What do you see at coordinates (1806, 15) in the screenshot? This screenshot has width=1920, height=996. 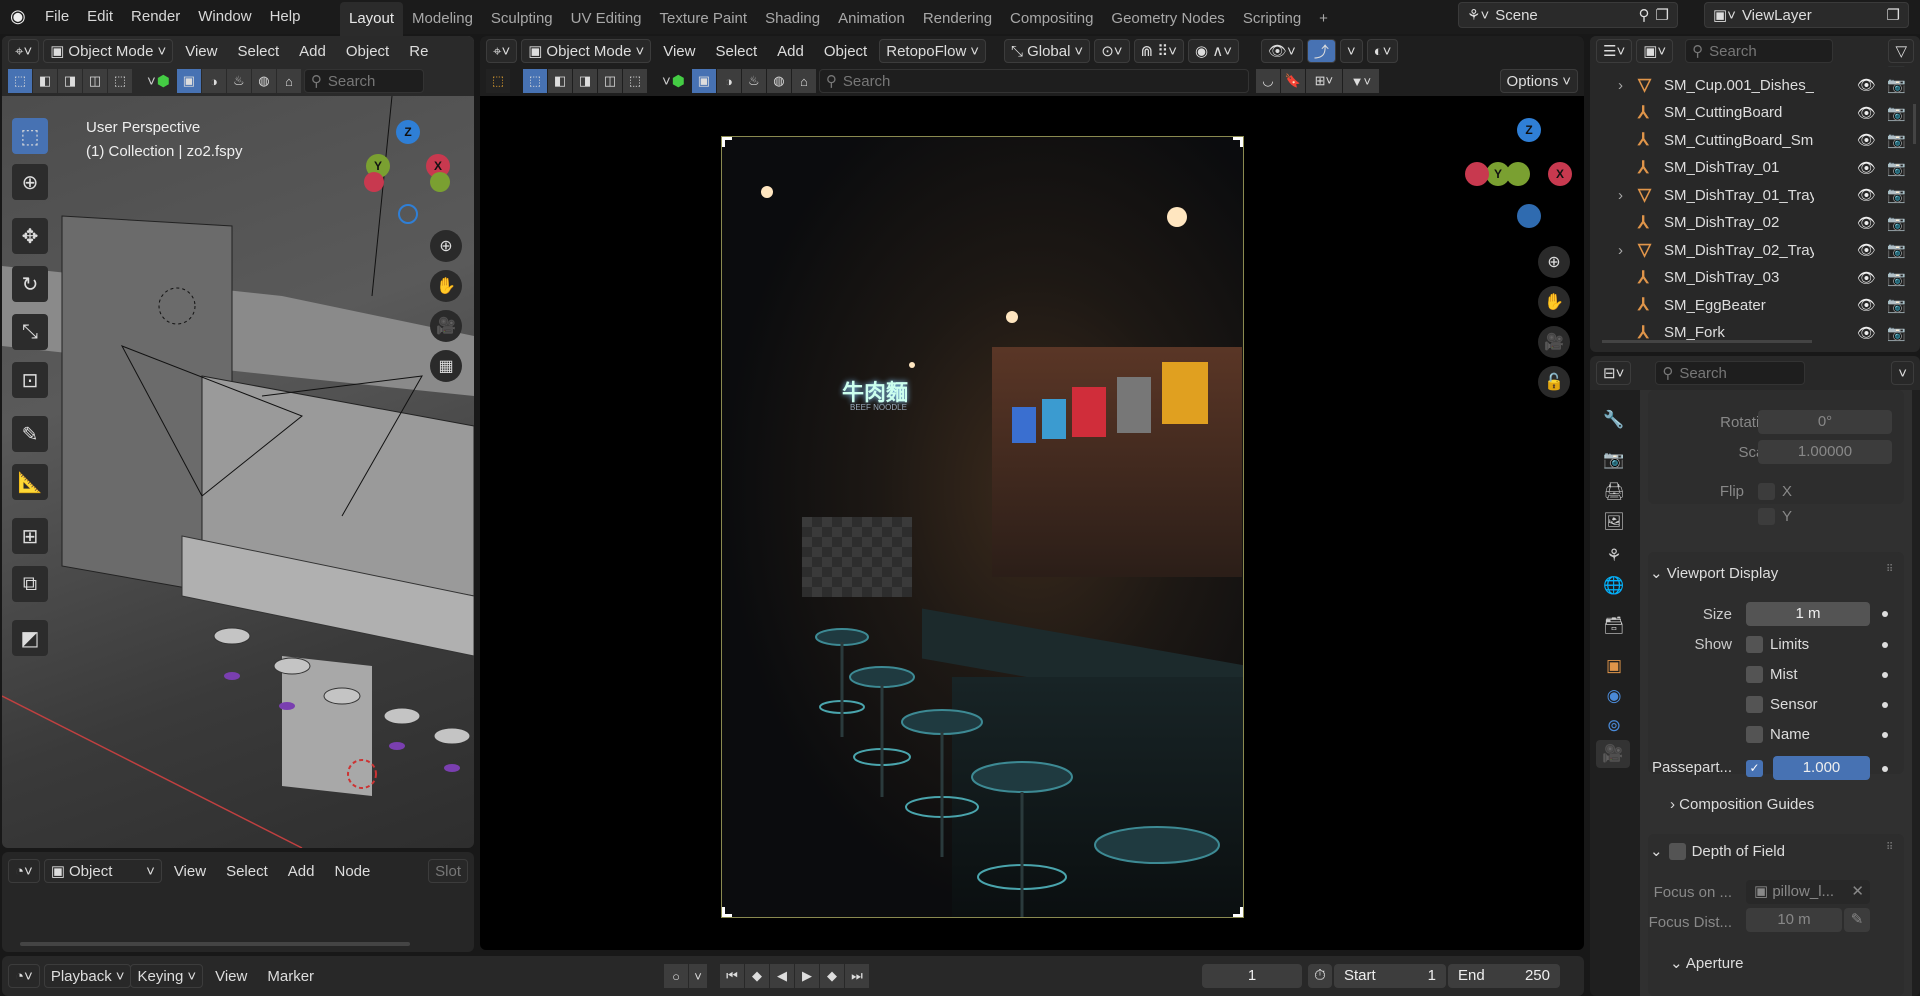 I see `view-layer-selector: ▣˅ ViewLayer ❐` at bounding box center [1806, 15].